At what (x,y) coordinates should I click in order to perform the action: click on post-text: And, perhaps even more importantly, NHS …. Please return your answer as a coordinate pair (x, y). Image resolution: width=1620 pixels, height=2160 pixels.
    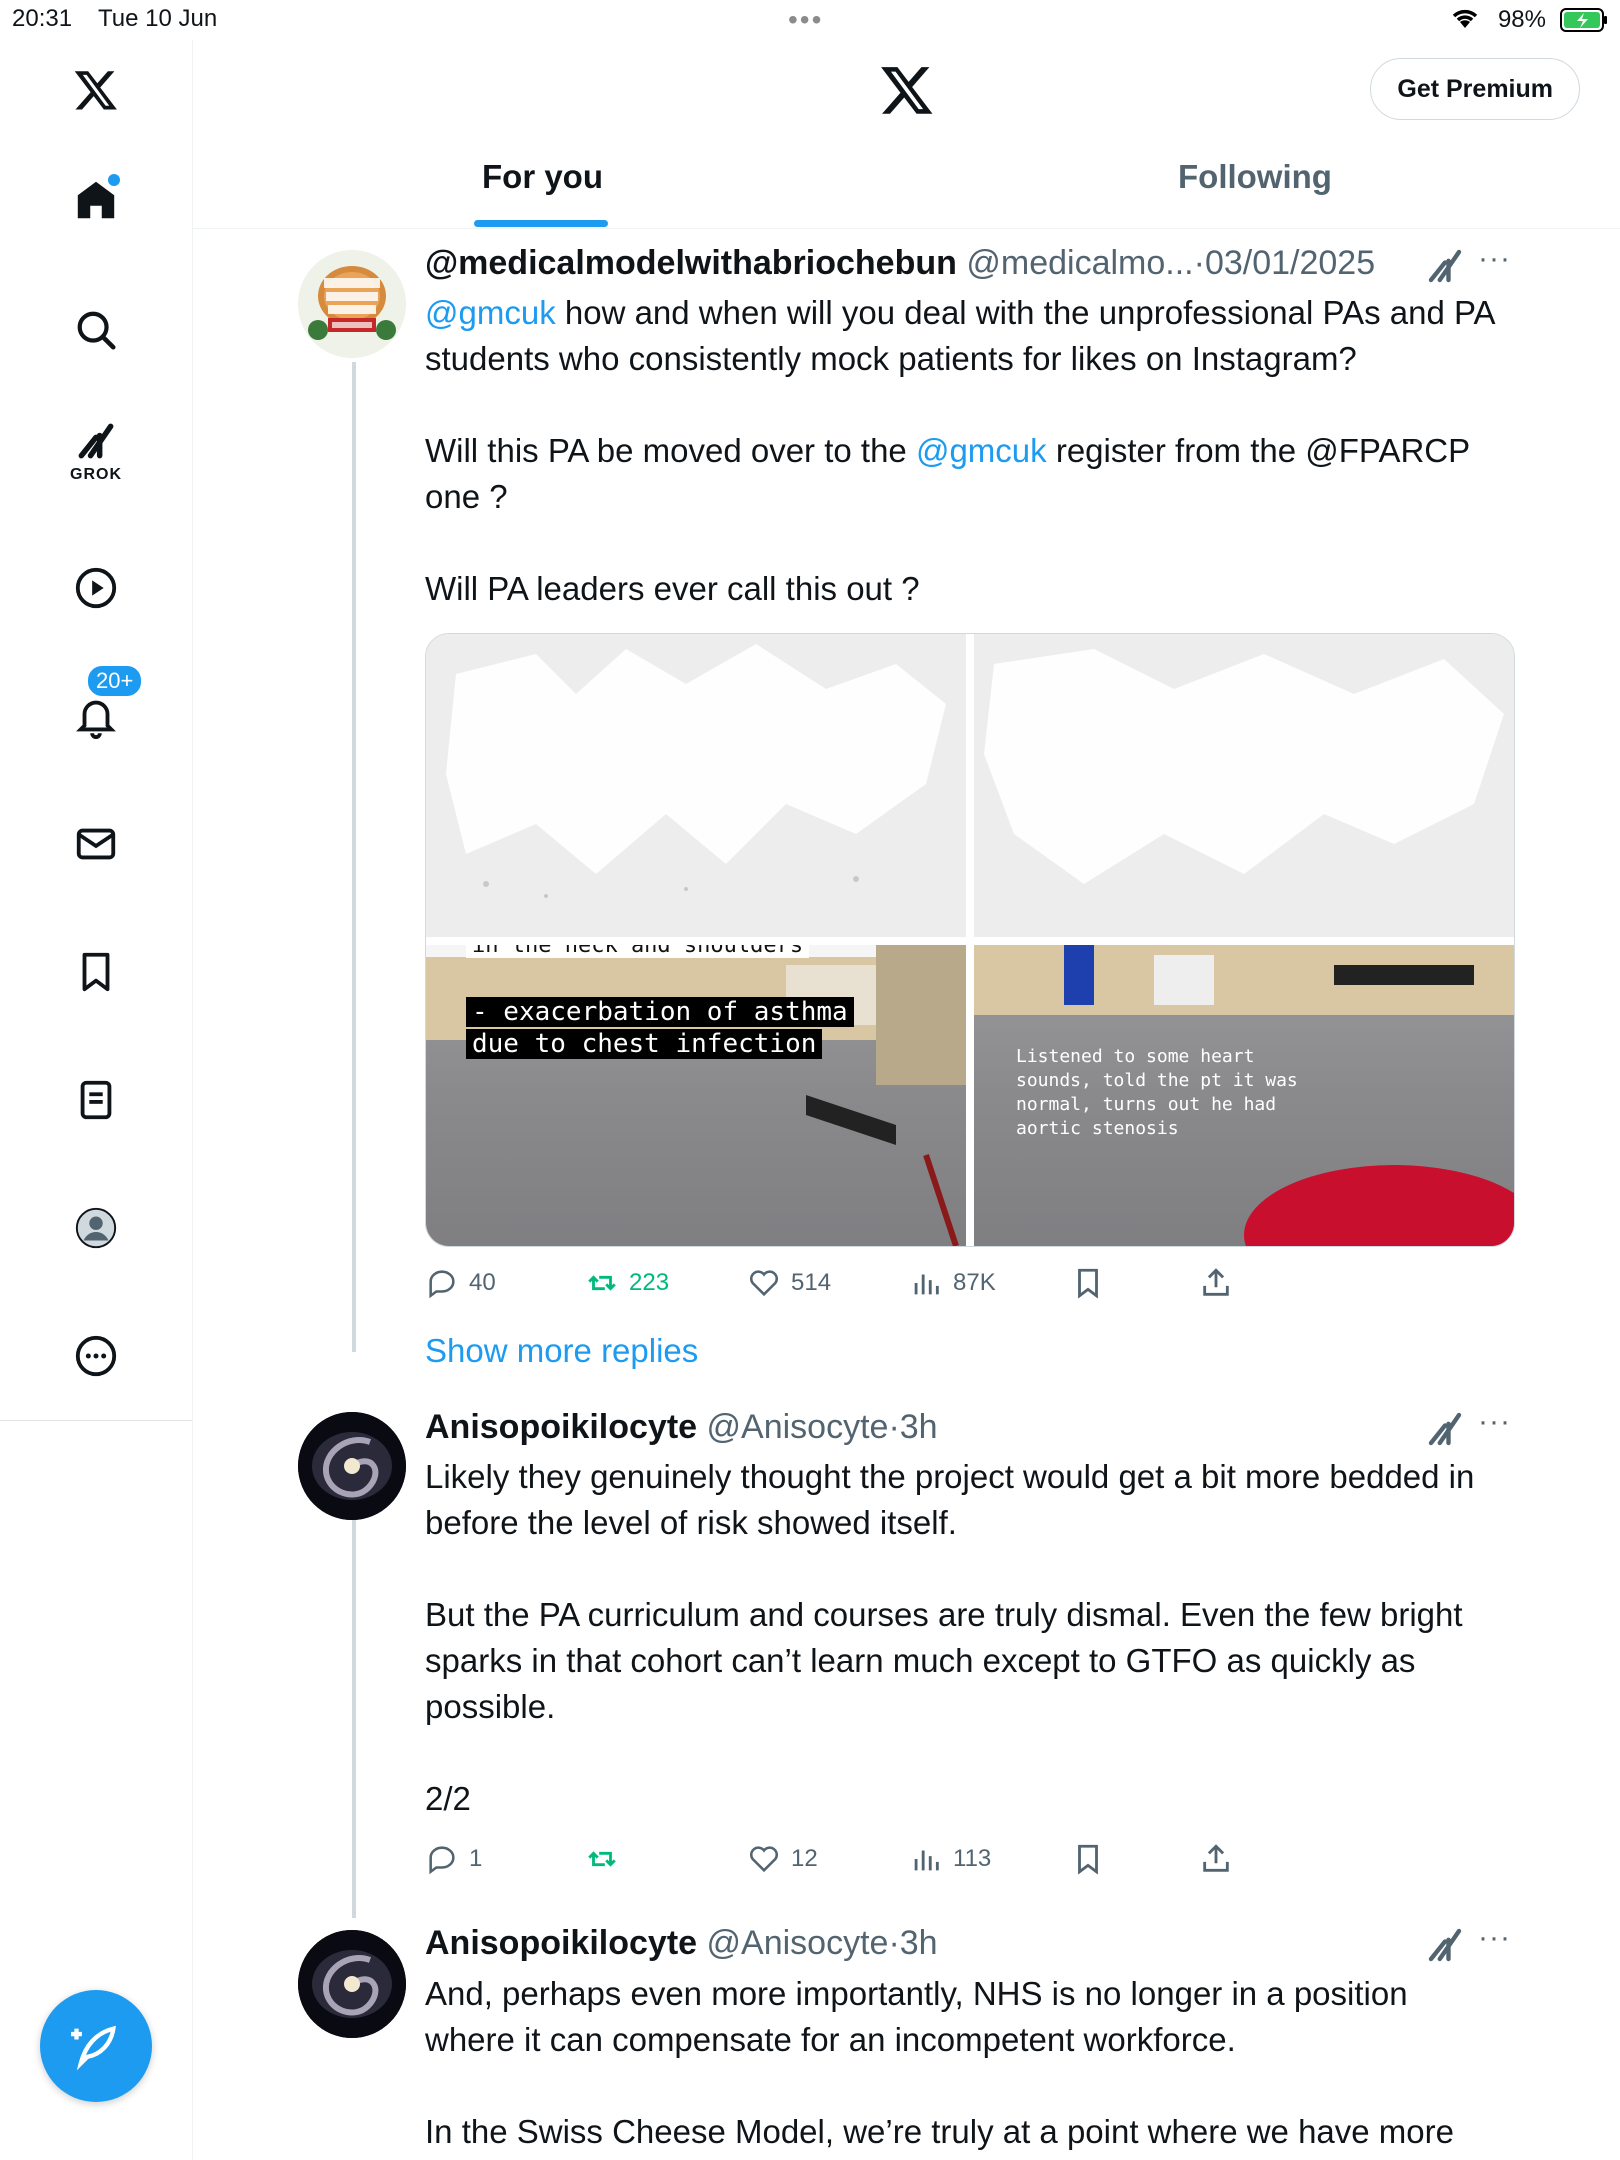
    Looking at the image, I should click on (939, 2062).